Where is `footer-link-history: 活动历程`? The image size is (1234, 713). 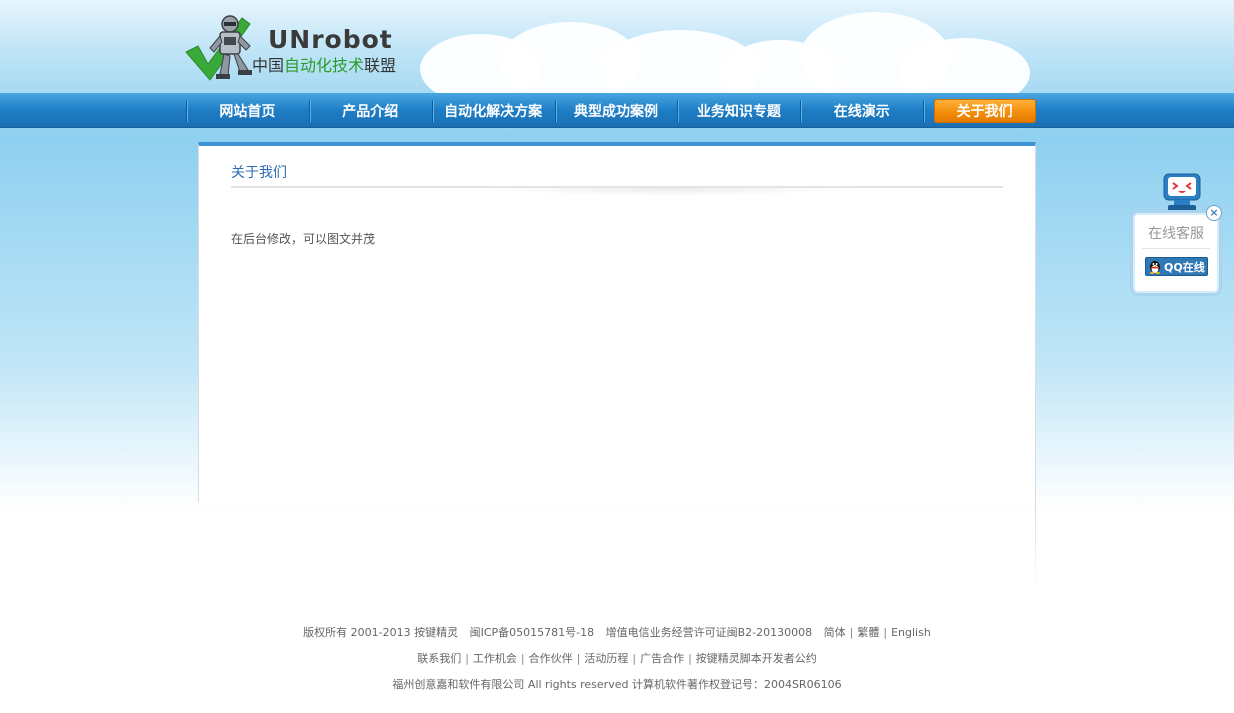 footer-link-history: 活动历程 is located at coordinates (606, 658).